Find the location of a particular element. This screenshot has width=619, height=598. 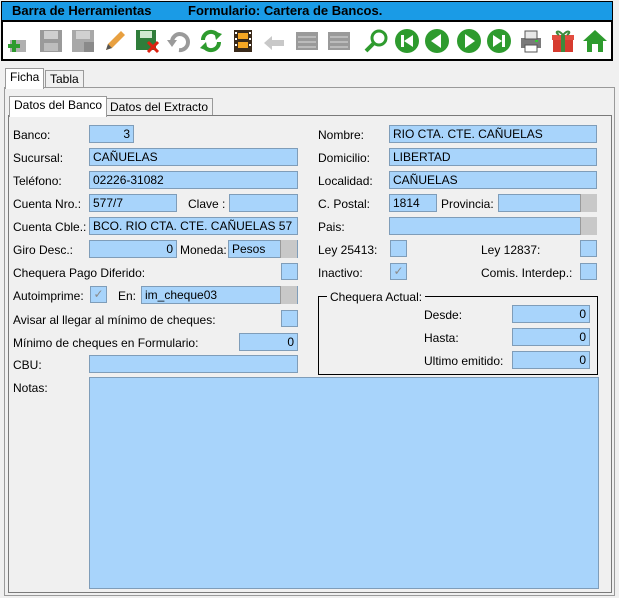

chequera-pago-checkbox is located at coordinates (289, 271).